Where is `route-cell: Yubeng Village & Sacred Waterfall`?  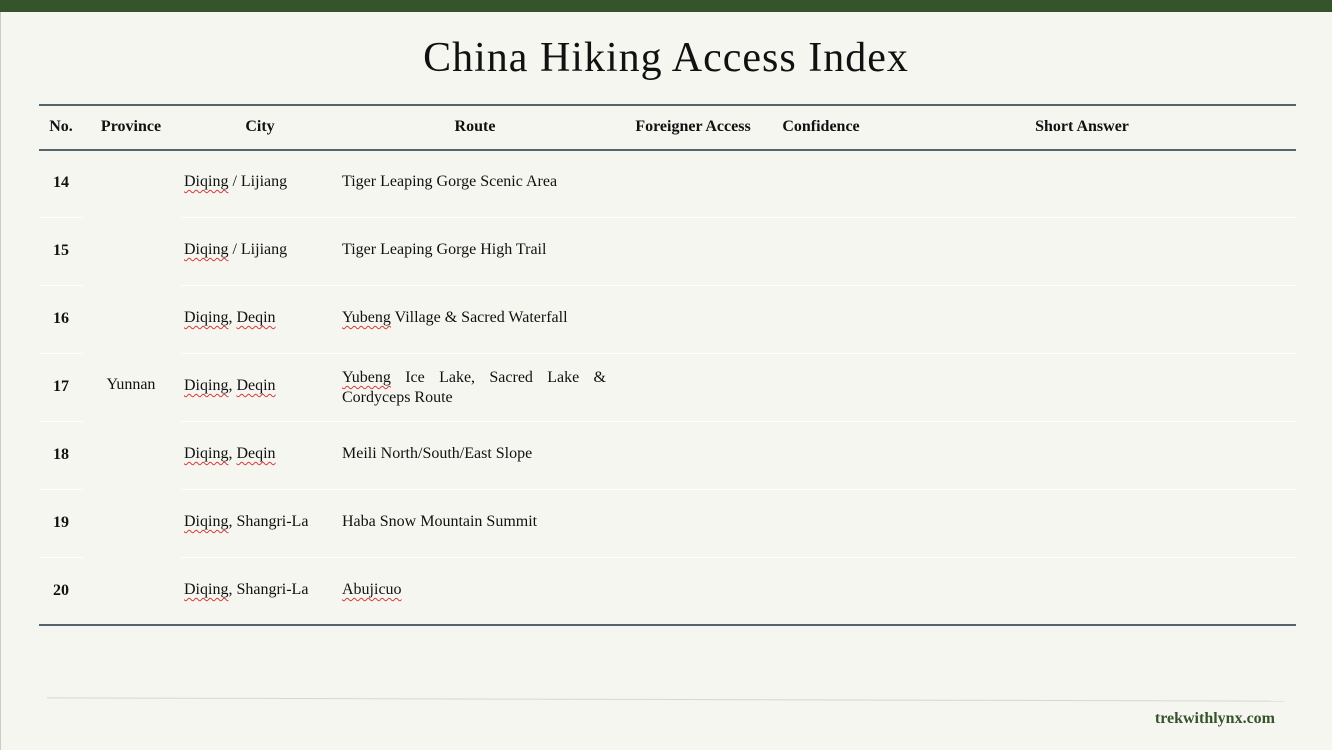 route-cell: Yubeng Village & Sacred Waterfall is located at coordinates (474, 318).